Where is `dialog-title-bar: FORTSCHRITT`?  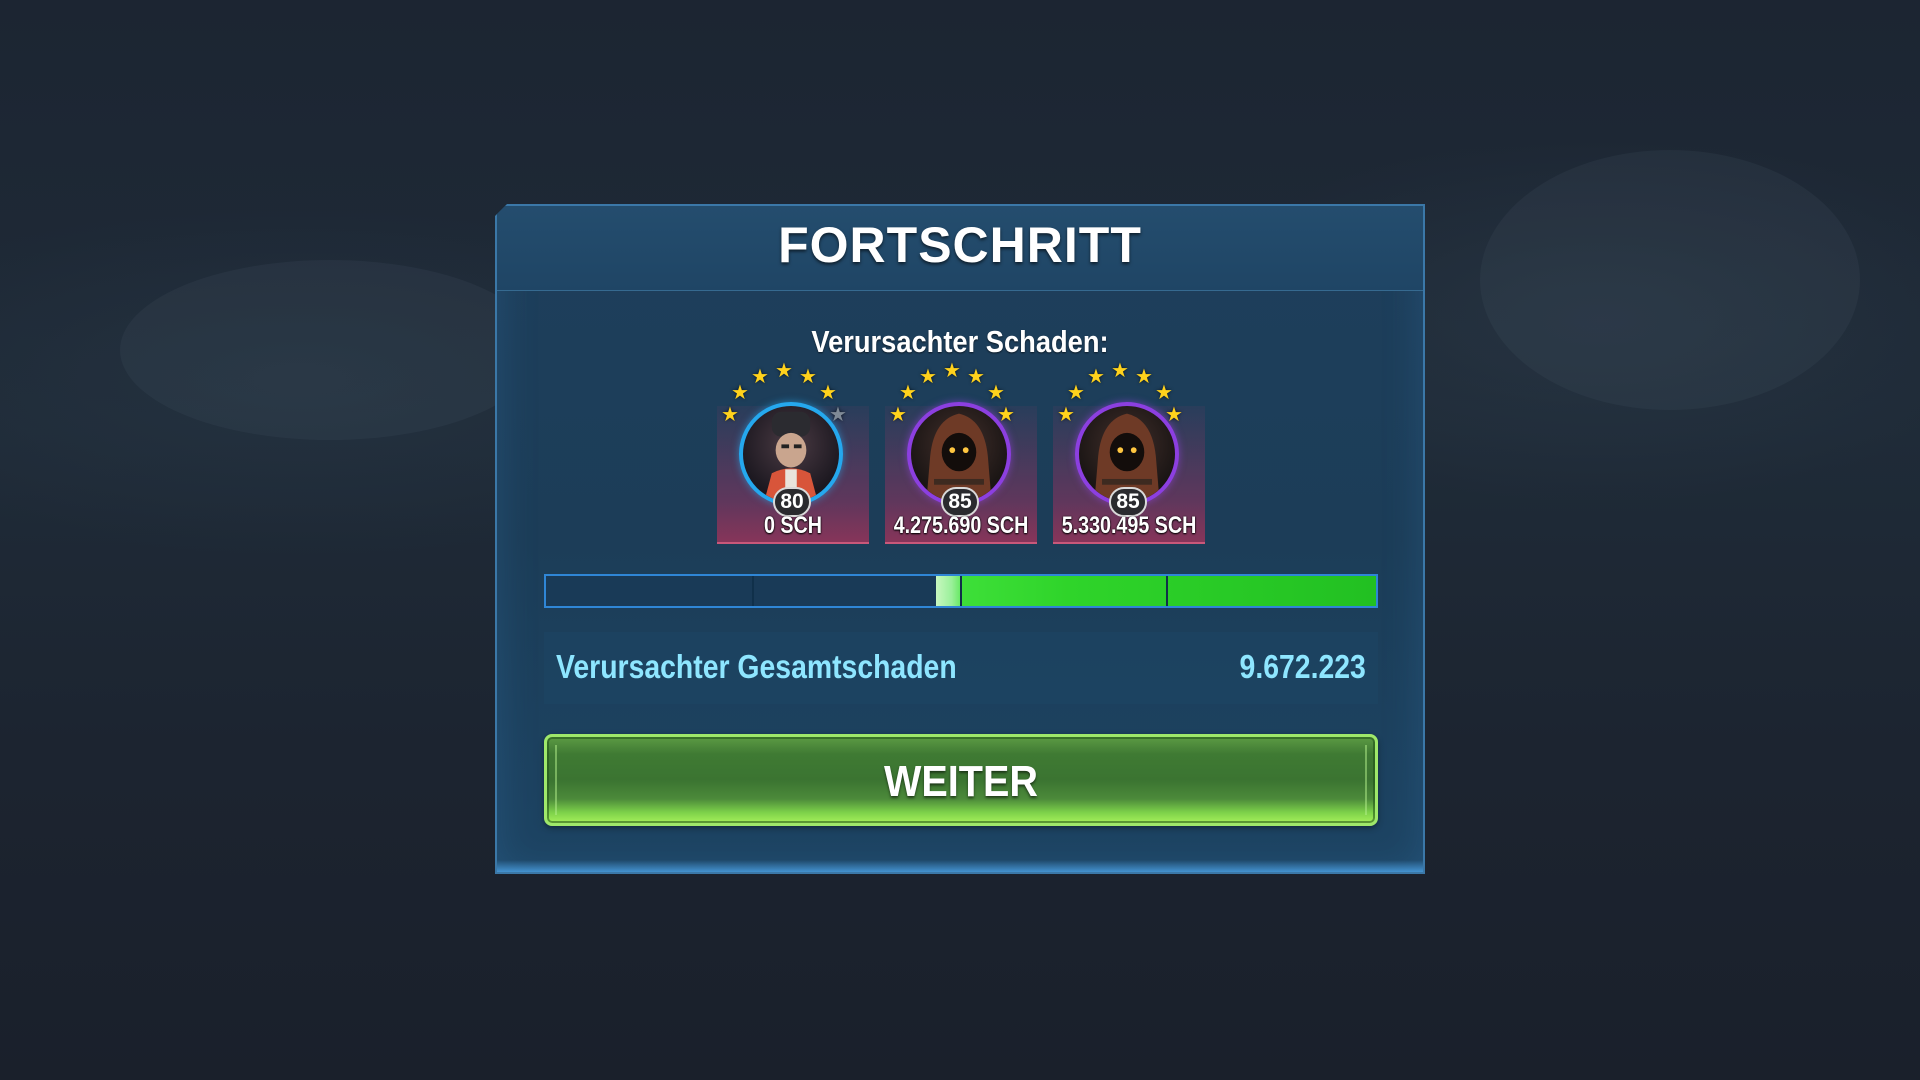
dialog-title-bar: FORTSCHRITT is located at coordinates (960, 248).